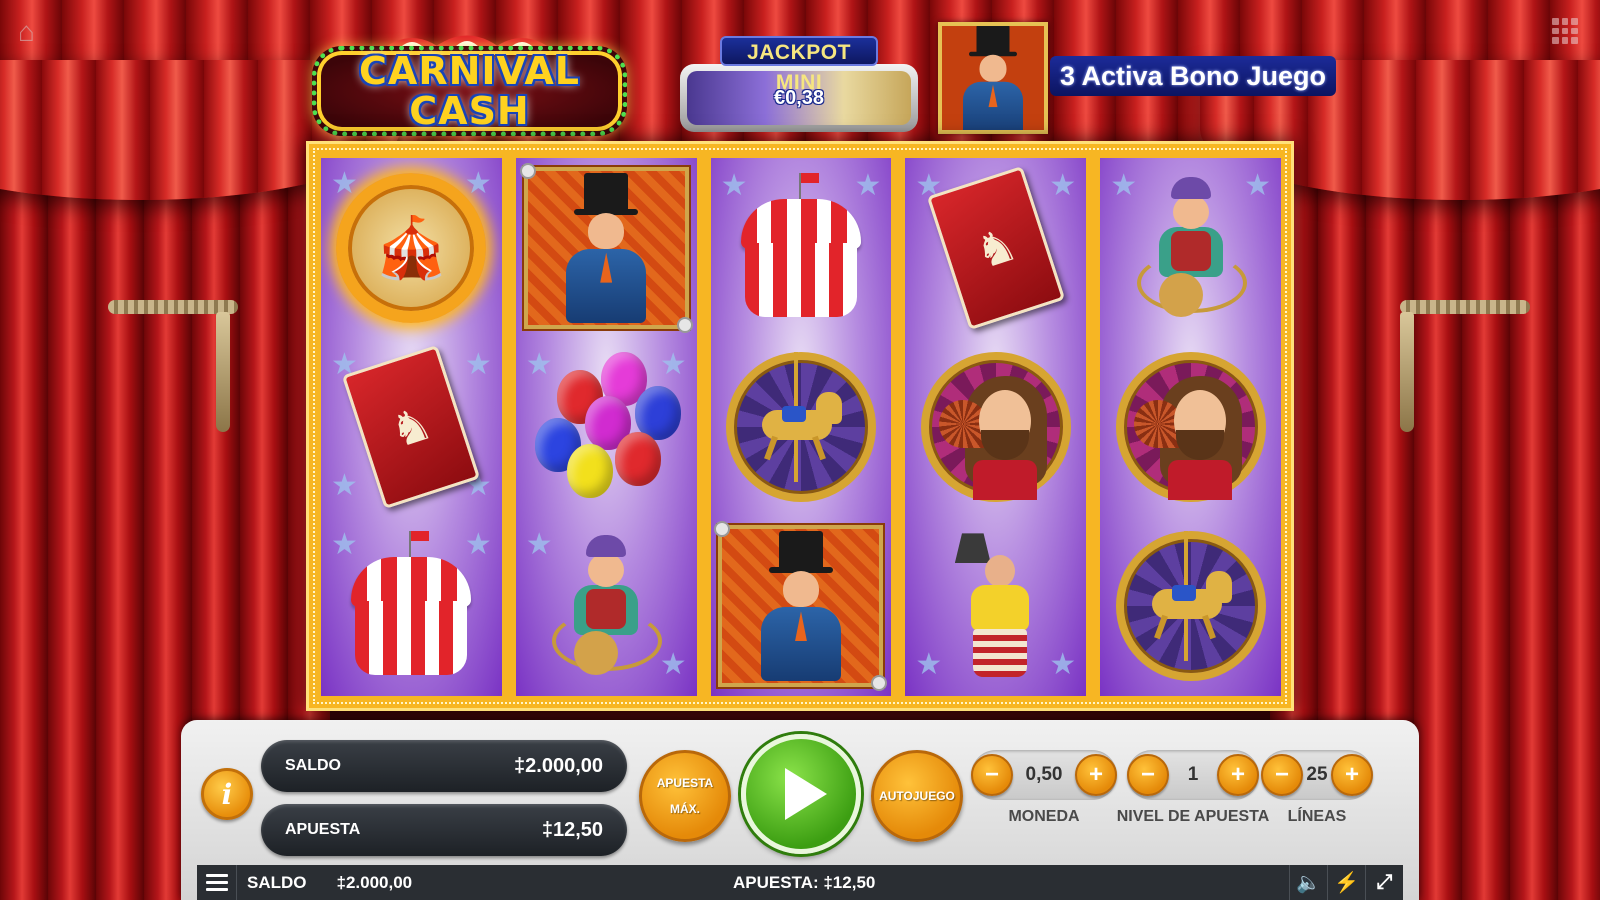 This screenshot has width=1600, height=900. Describe the element at coordinates (469, 111) in the screenshot. I see `logo-text-line2: CASH` at that location.